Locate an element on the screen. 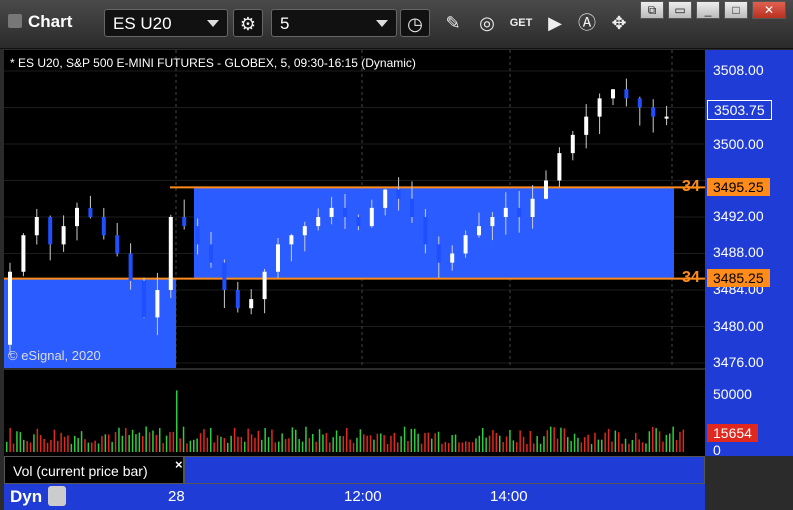  upper-level-label: 34 is located at coordinates (691, 186).